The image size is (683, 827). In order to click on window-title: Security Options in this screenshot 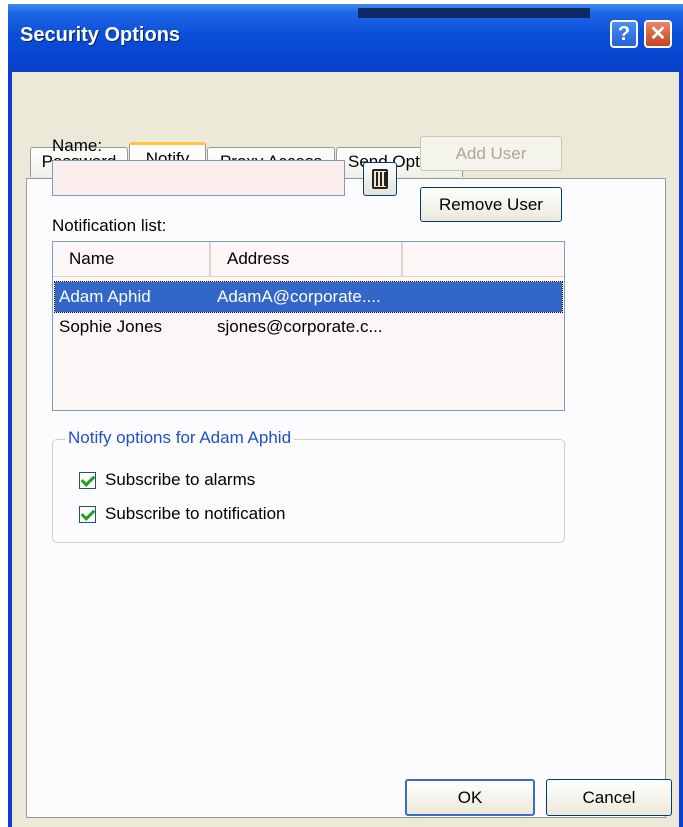, I will do `click(100, 35)`.